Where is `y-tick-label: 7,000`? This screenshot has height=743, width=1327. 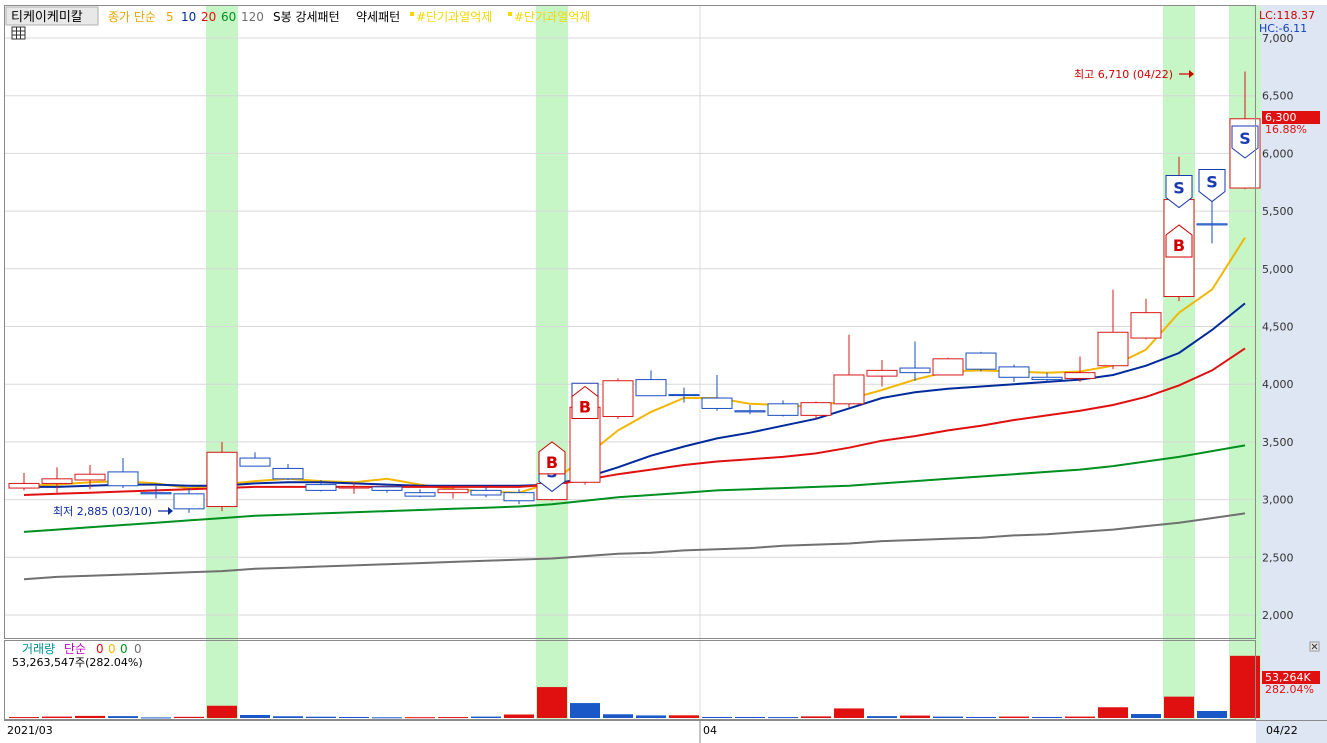 y-tick-label: 7,000 is located at coordinates (1278, 38).